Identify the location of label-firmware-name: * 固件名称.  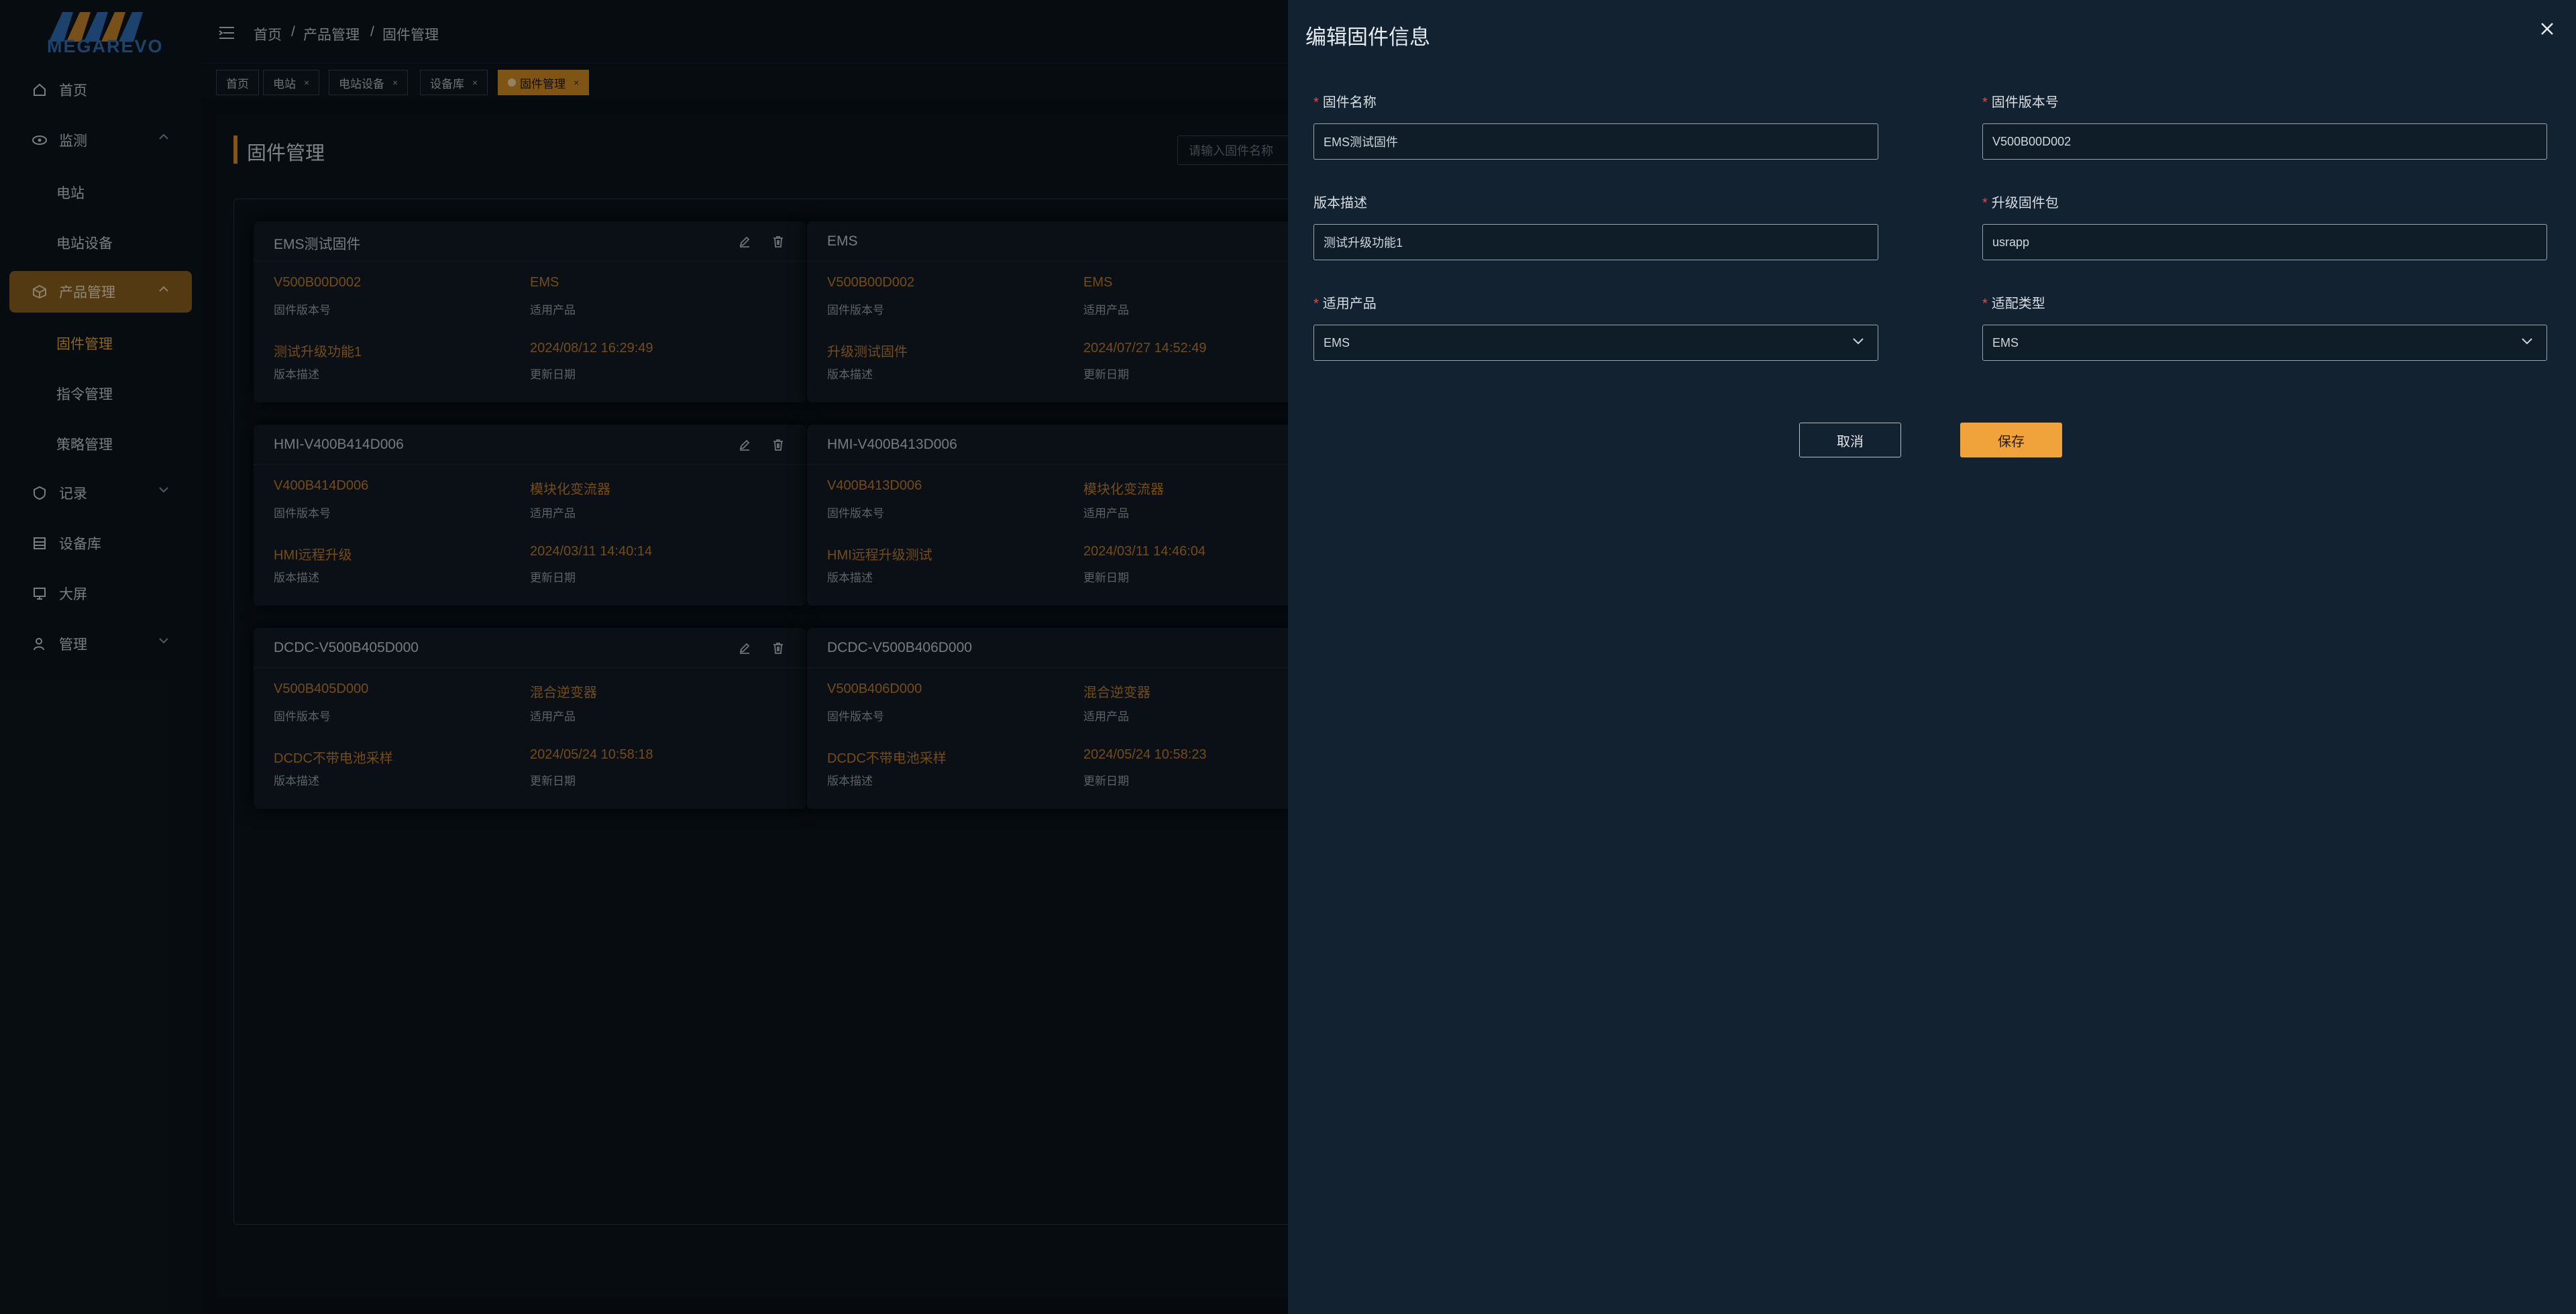
(1345, 101).